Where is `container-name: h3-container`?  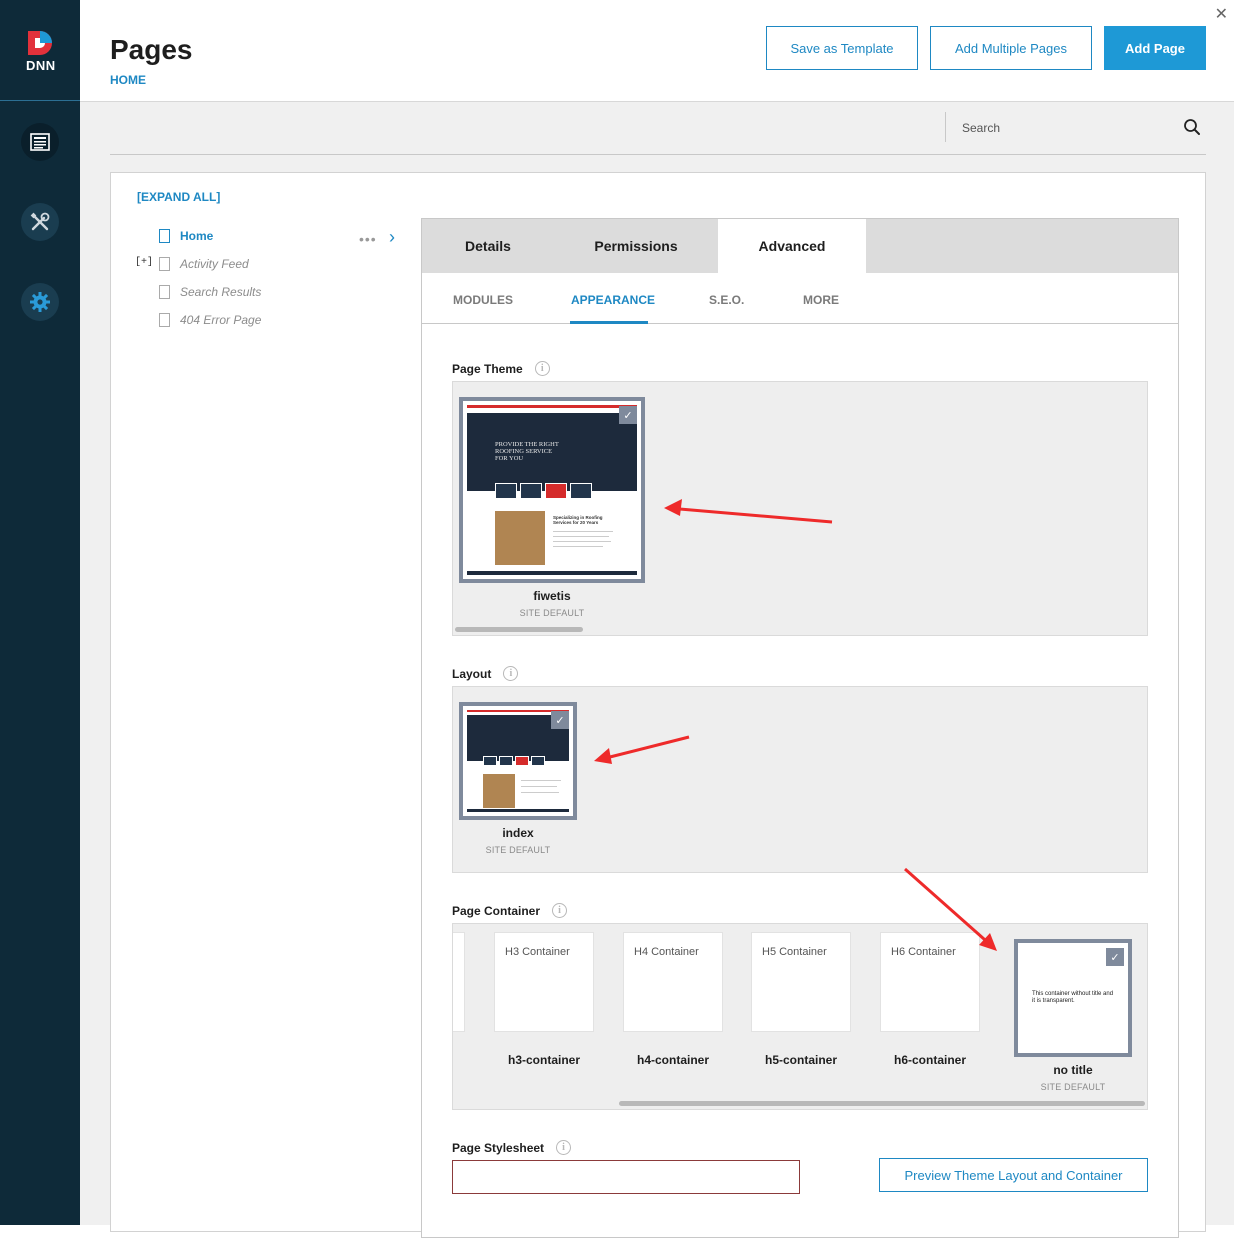 container-name: h3-container is located at coordinates (543, 1060).